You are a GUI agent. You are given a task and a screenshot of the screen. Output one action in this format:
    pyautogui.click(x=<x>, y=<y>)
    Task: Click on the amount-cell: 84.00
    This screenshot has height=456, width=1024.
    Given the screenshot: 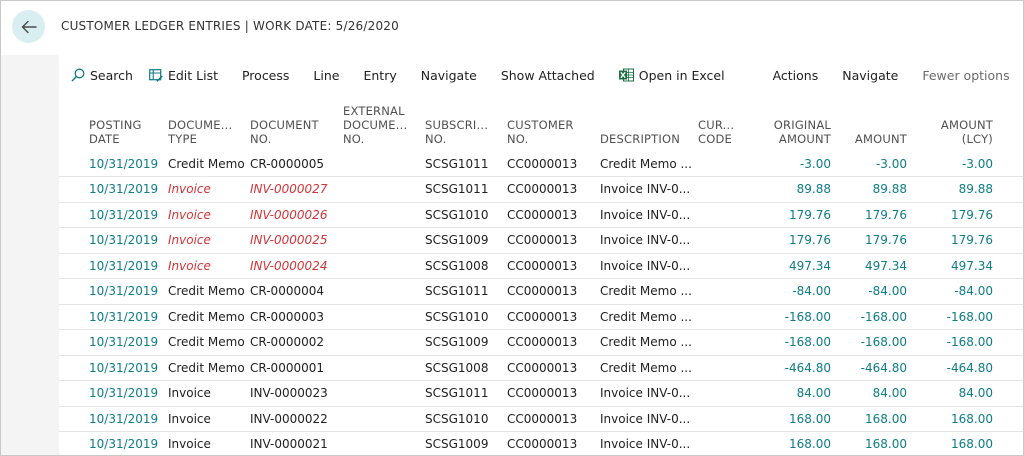 What is the action you would take?
    pyautogui.click(x=883, y=393)
    